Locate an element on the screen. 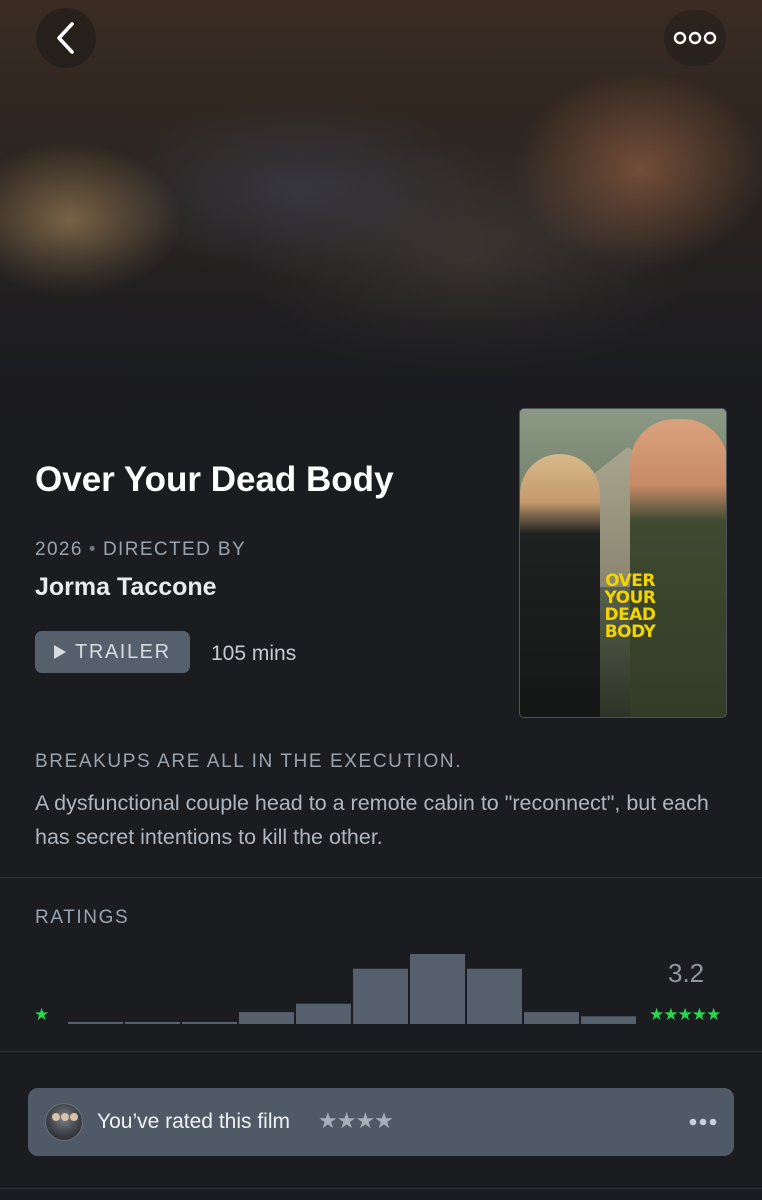  trailer-button: TRAILER is located at coordinates (112, 652).